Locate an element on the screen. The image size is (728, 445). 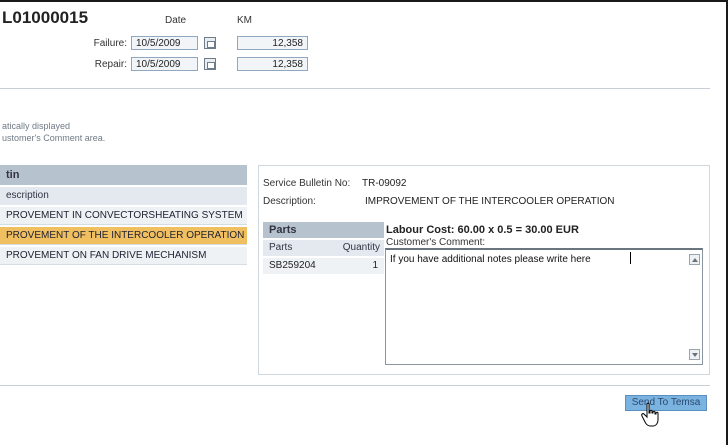
hand-cursor-icon is located at coordinates (650, 414).